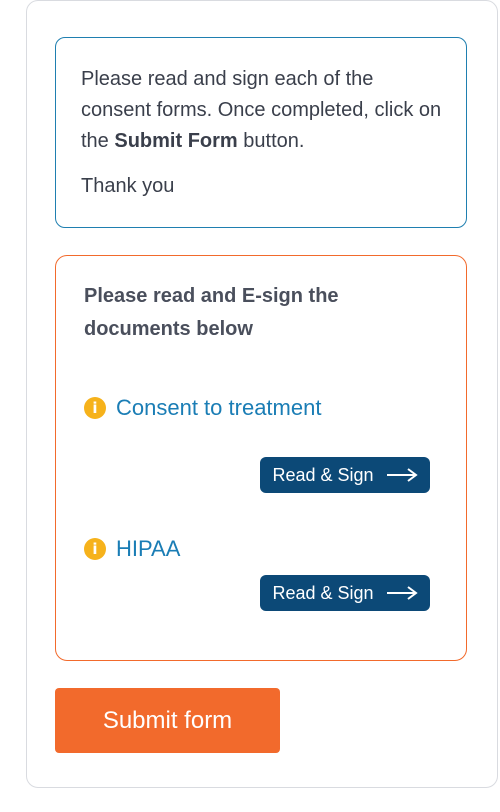 This screenshot has height=812, width=500. I want to click on instructions-text-end: button., so click(271, 141).